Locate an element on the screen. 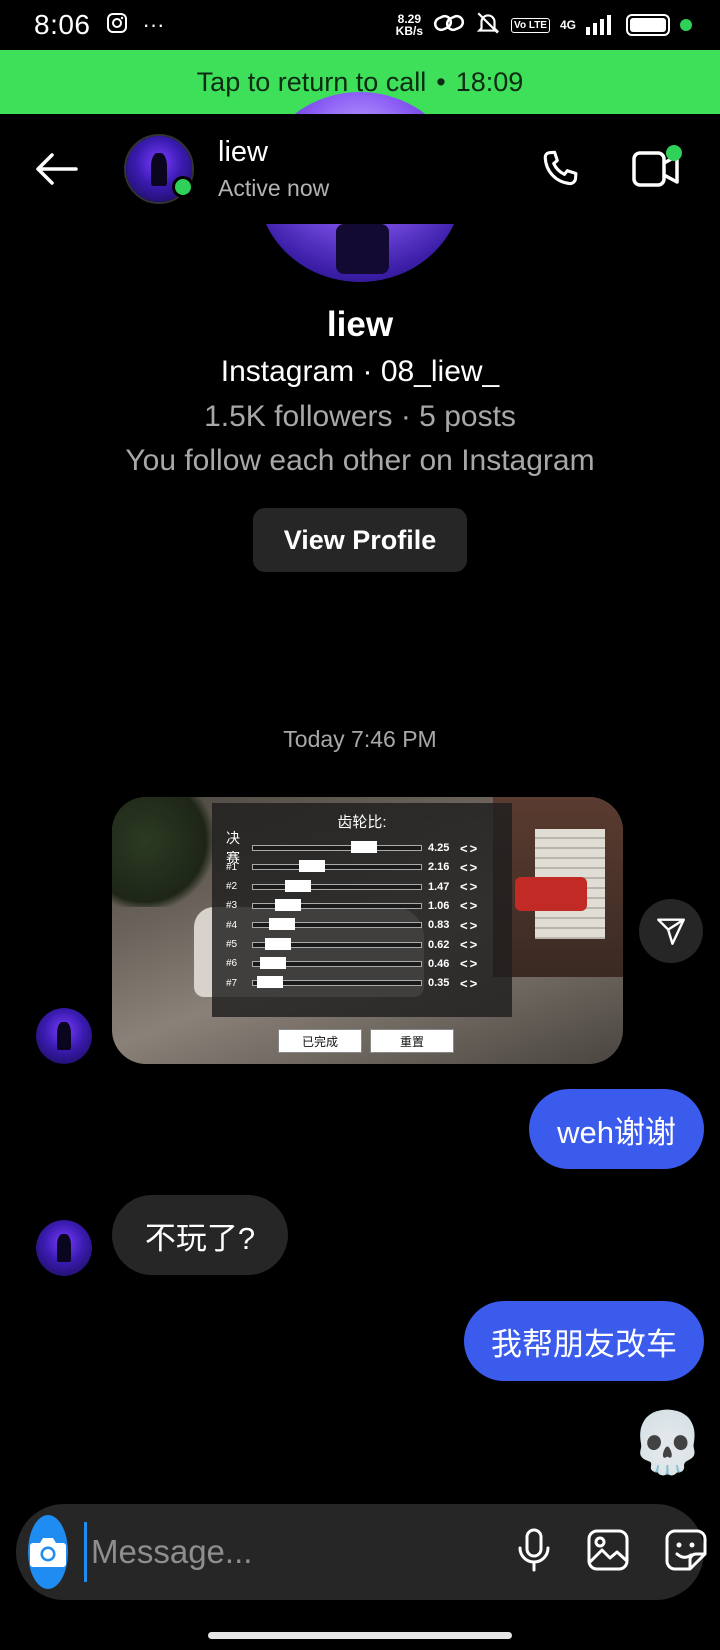  gear-row: #3 1.06 <> is located at coordinates (362, 906).